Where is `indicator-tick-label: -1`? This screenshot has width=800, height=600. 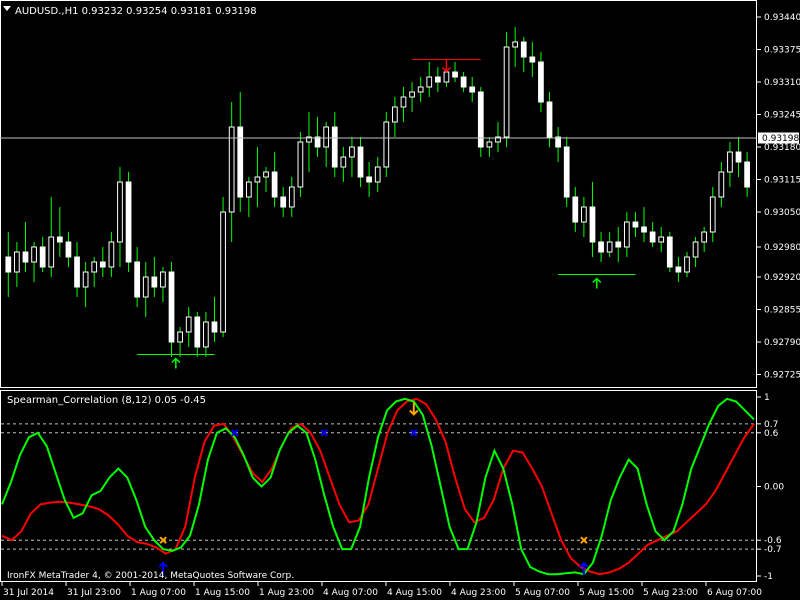
indicator-tick-label: -1 is located at coordinates (768, 577).